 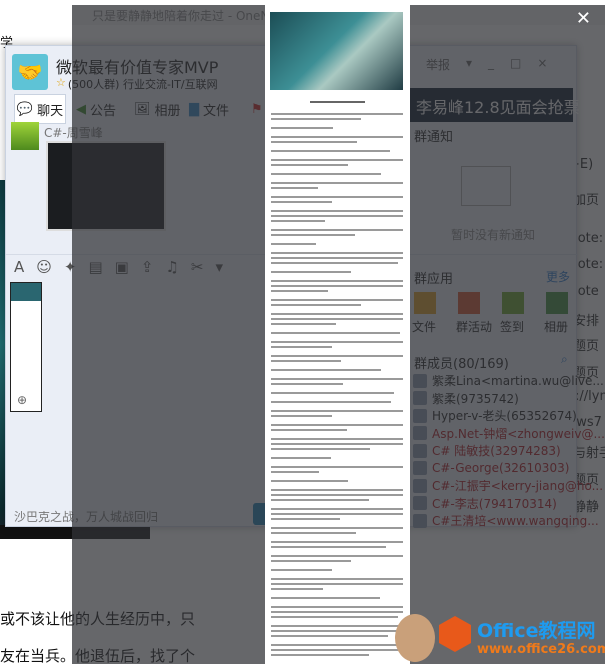 What do you see at coordinates (564, 359) in the screenshot?
I see `member-search-icon: ⌕` at bounding box center [564, 359].